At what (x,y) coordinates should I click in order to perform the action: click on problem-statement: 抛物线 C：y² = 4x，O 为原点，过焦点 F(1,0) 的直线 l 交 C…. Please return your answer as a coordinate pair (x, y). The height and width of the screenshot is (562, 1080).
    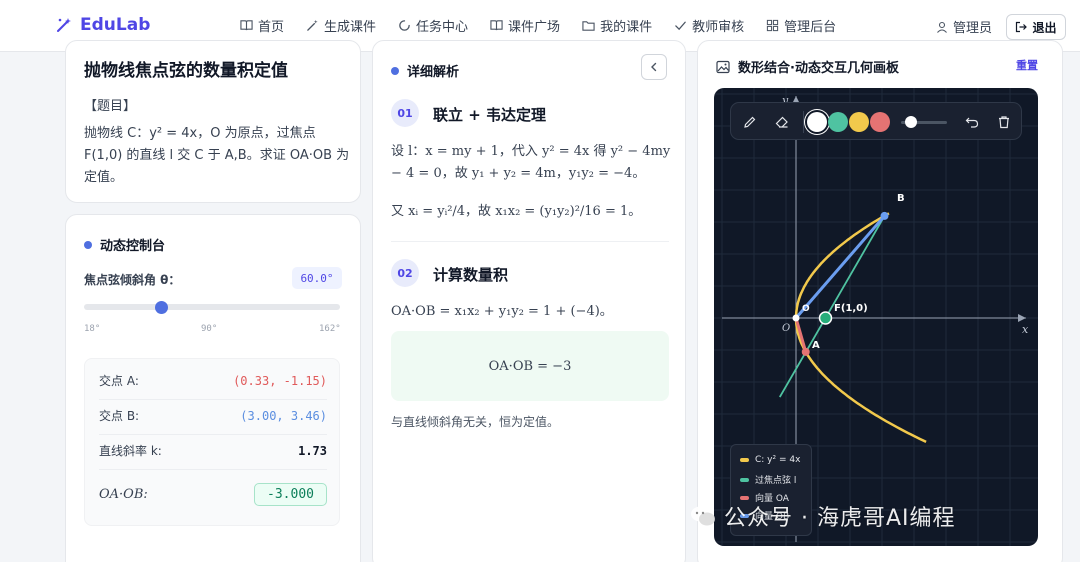
    Looking at the image, I should click on (217, 155).